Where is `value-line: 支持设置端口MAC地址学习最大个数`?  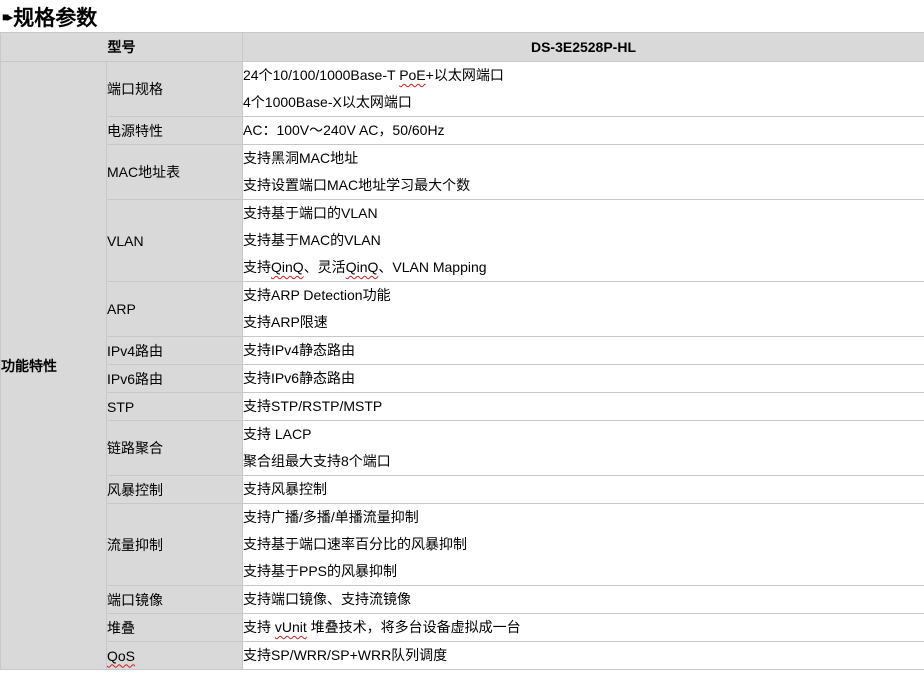
value-line: 支持设置端口MAC地址学习最大个数 is located at coordinates (357, 185).